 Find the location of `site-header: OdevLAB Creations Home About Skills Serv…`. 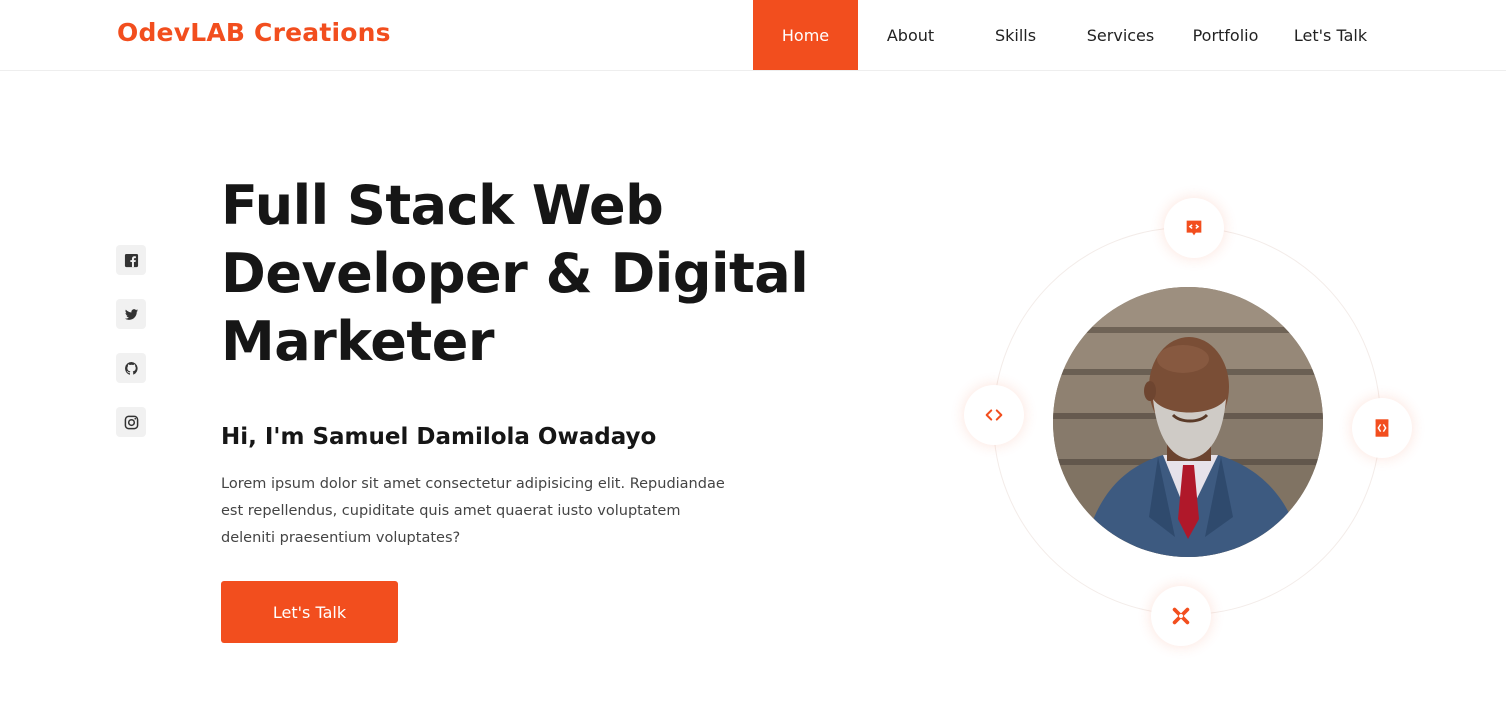

site-header: OdevLAB Creations Home About Skills Serv… is located at coordinates (753, 35).